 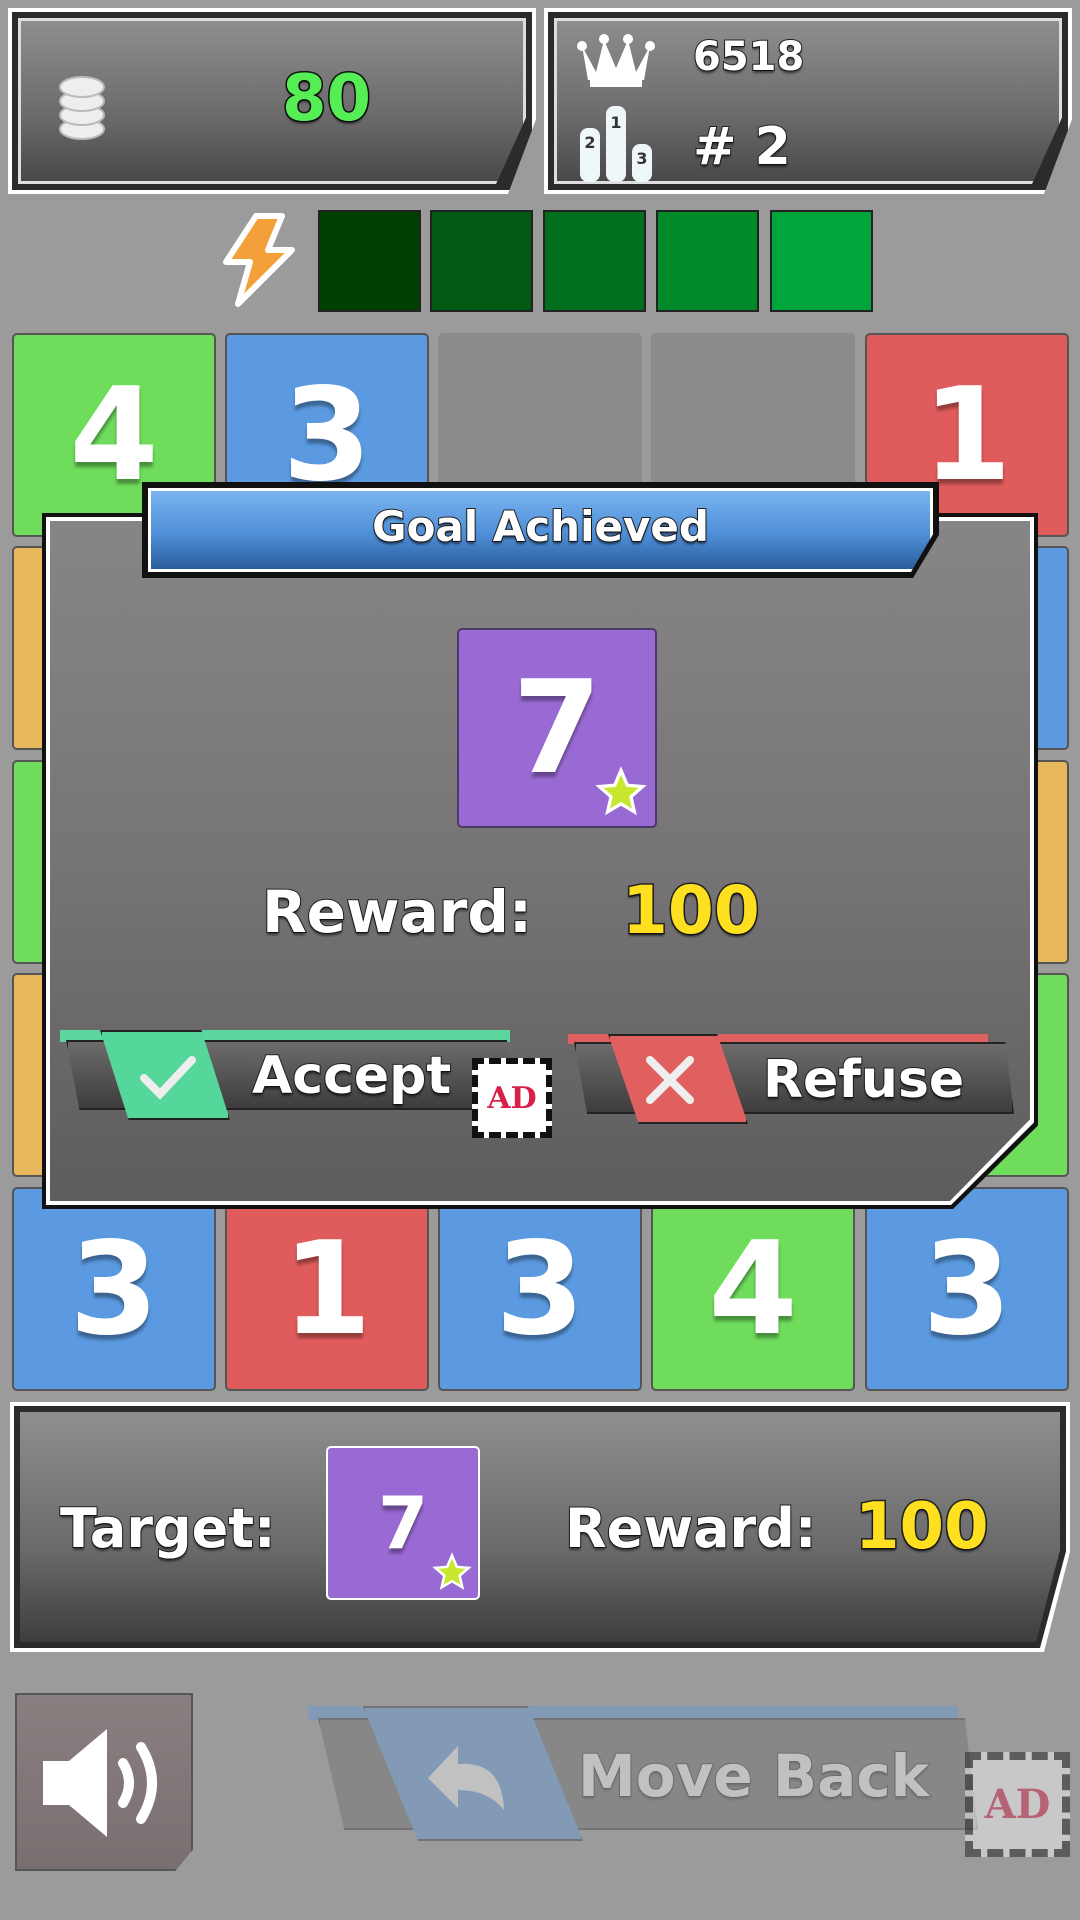 What do you see at coordinates (100, 1783) in the screenshot?
I see `speaker-icon` at bounding box center [100, 1783].